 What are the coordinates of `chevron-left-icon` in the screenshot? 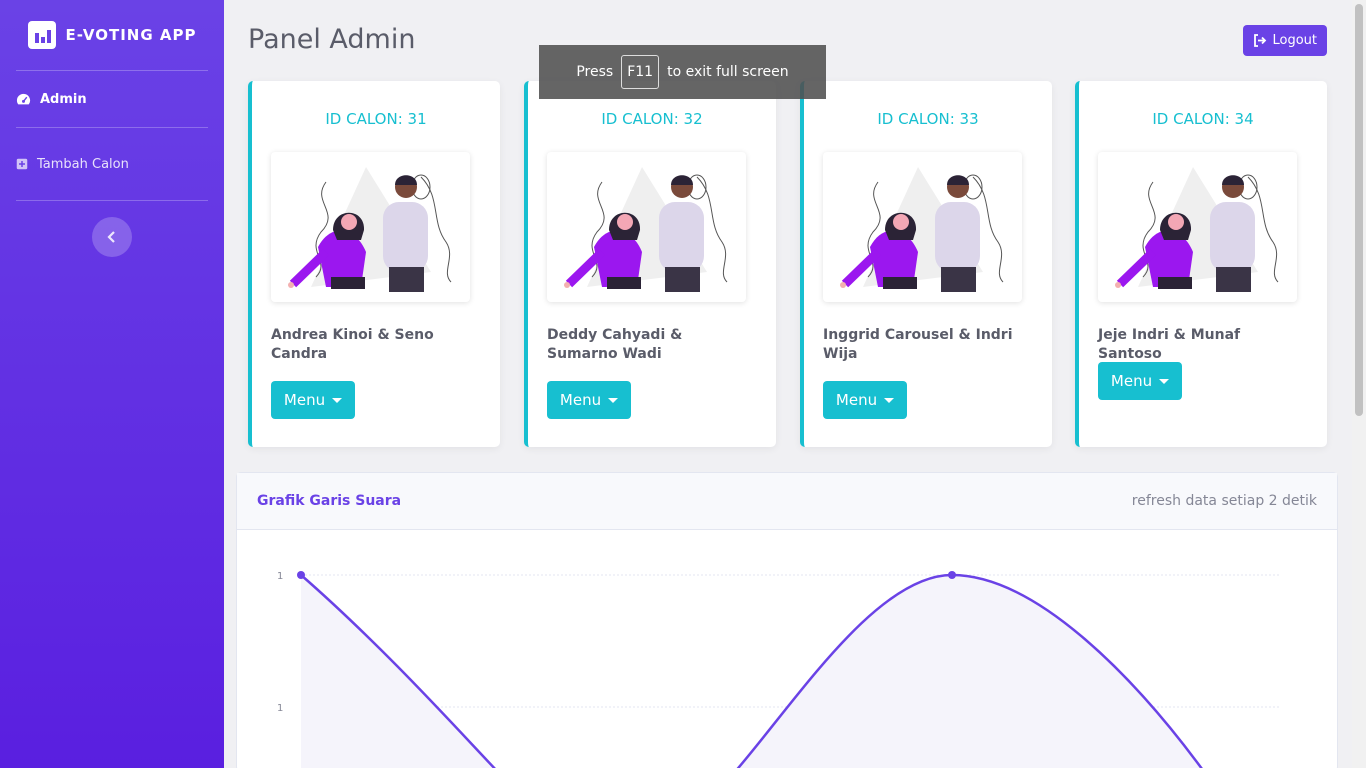 It's located at (111, 237).